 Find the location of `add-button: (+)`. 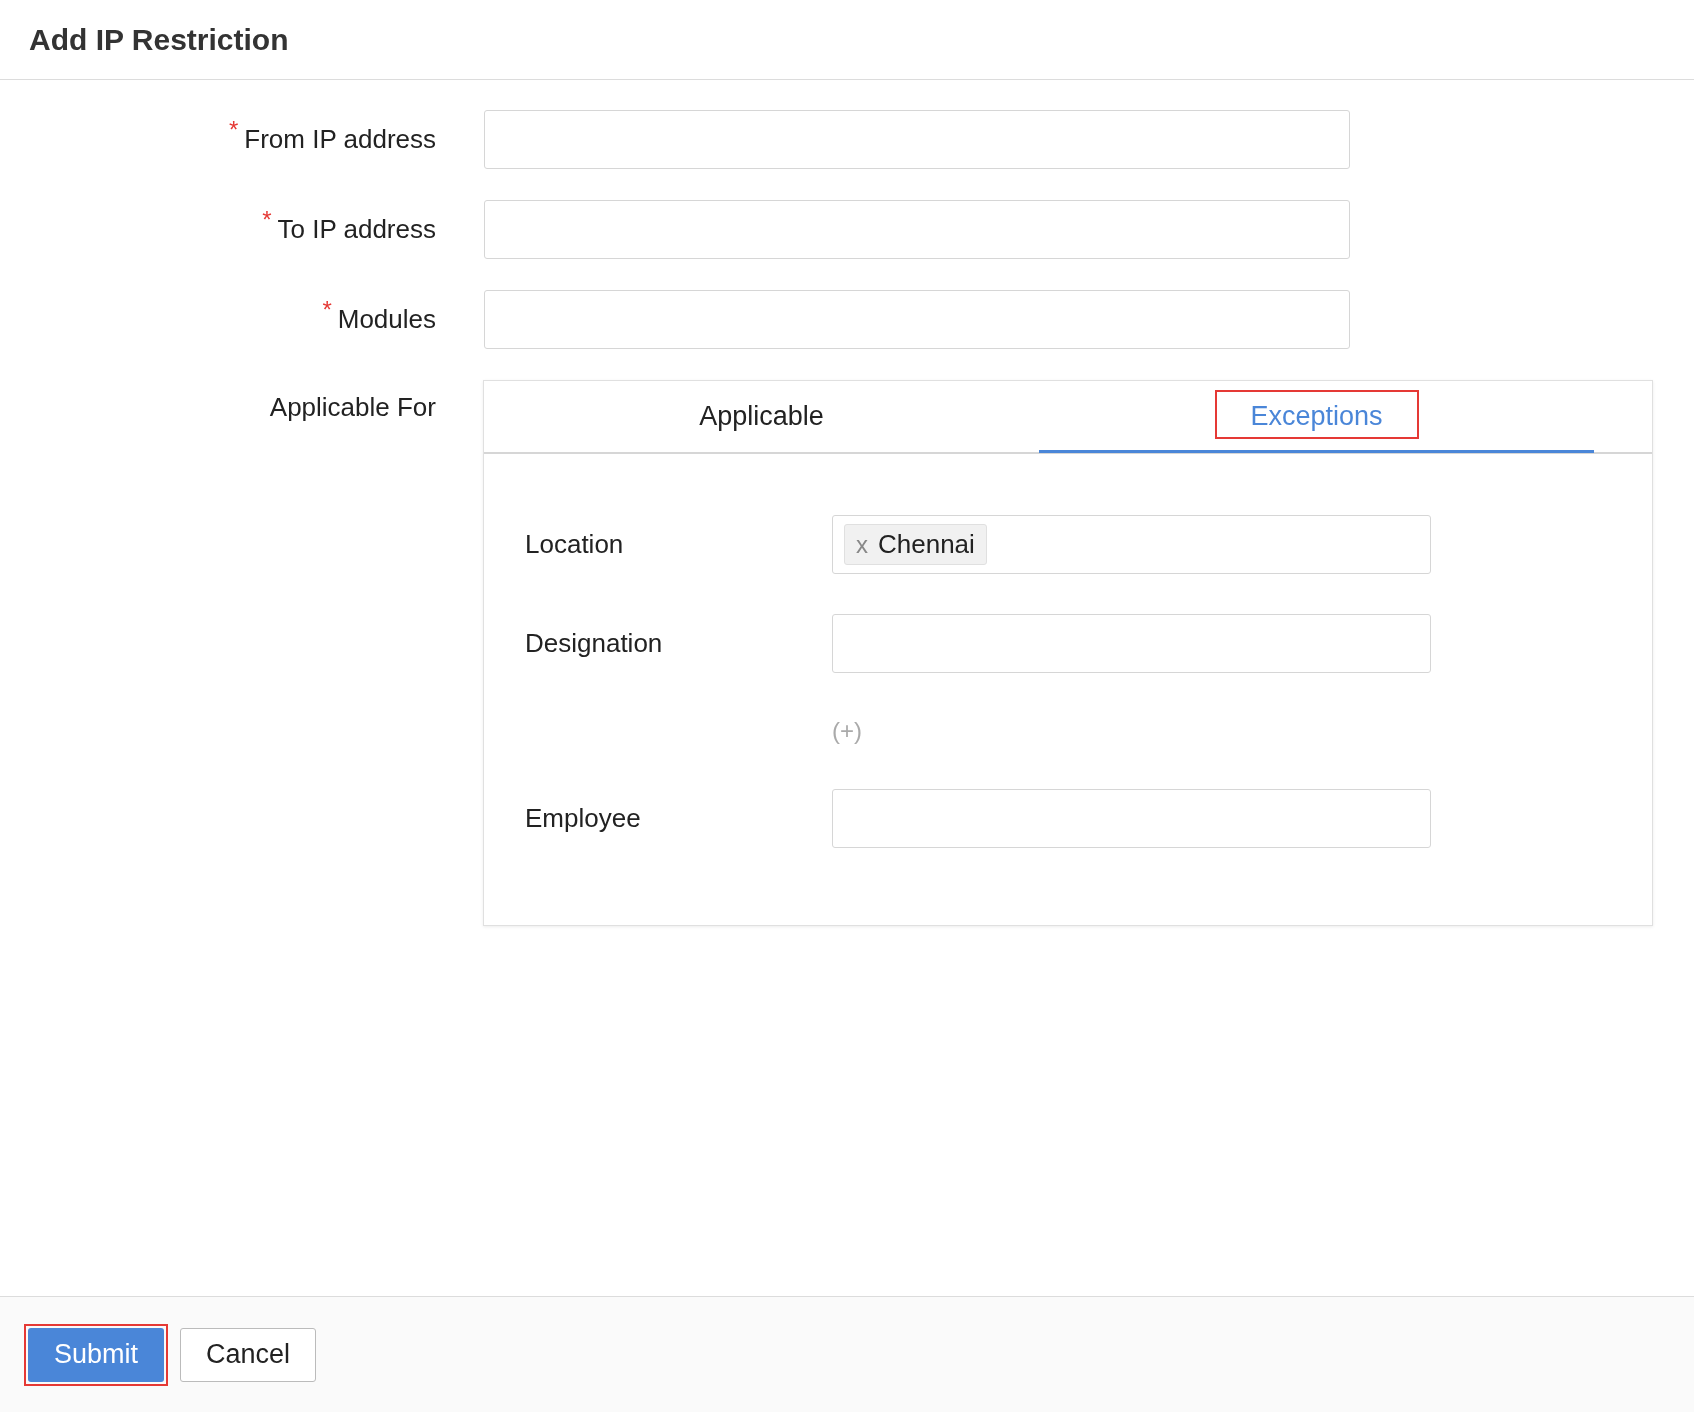

add-button: (+) is located at coordinates (847, 731).